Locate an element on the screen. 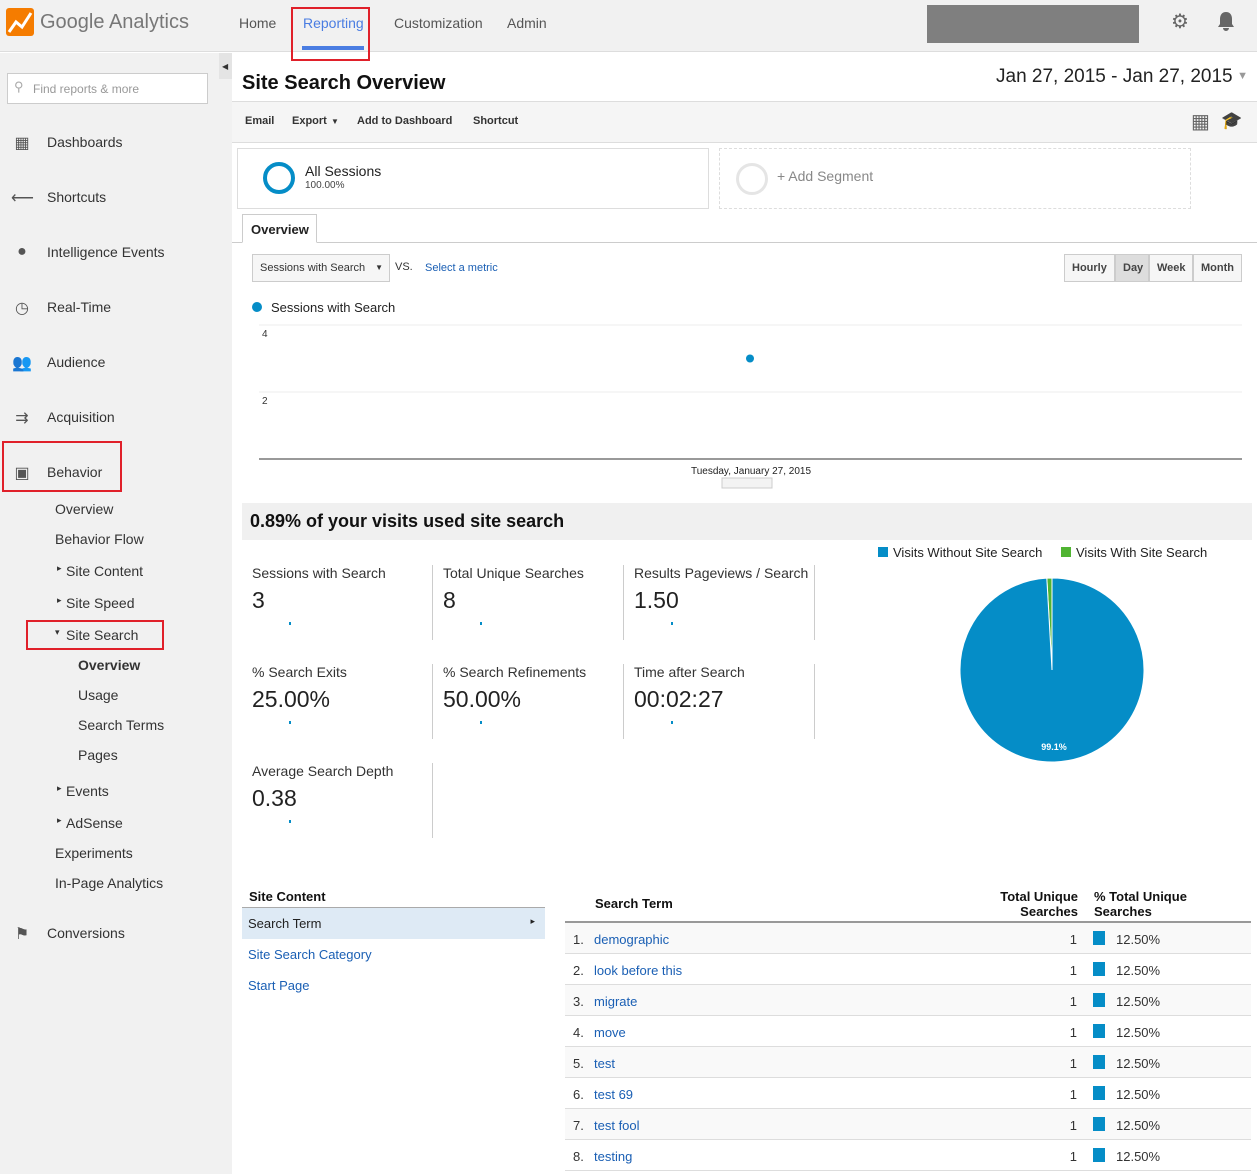 This screenshot has height=1174, width=1257. shortcut-button: Shortcut is located at coordinates (495, 121).